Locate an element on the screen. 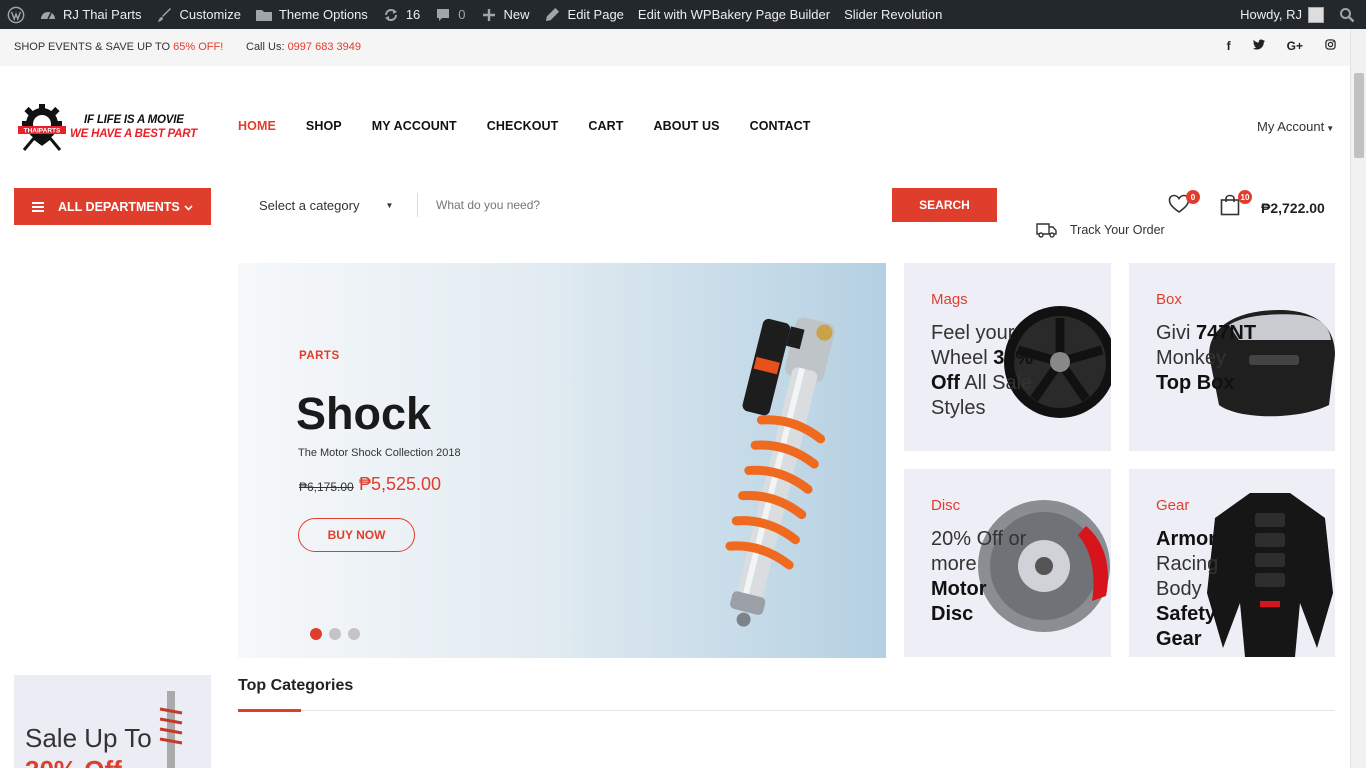 The image size is (1366, 768). promo-tile-box: Box Givi 747NT Monkey Top Box is located at coordinates (1232, 357).